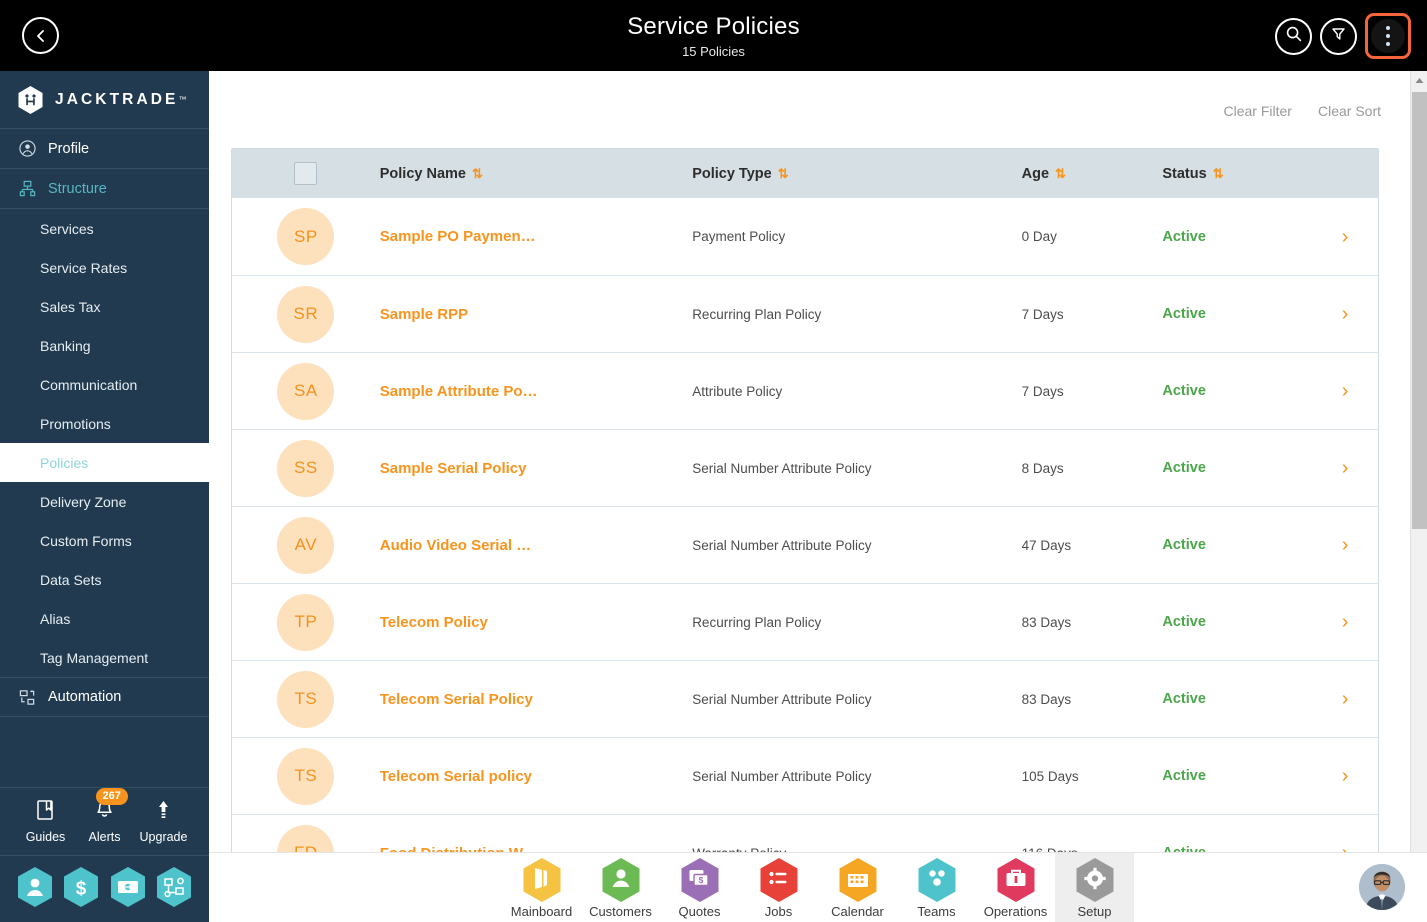 The height and width of the screenshot is (922, 1427). What do you see at coordinates (536, 622) in the screenshot?
I see `cell-policy-name: Telecom Policy` at bounding box center [536, 622].